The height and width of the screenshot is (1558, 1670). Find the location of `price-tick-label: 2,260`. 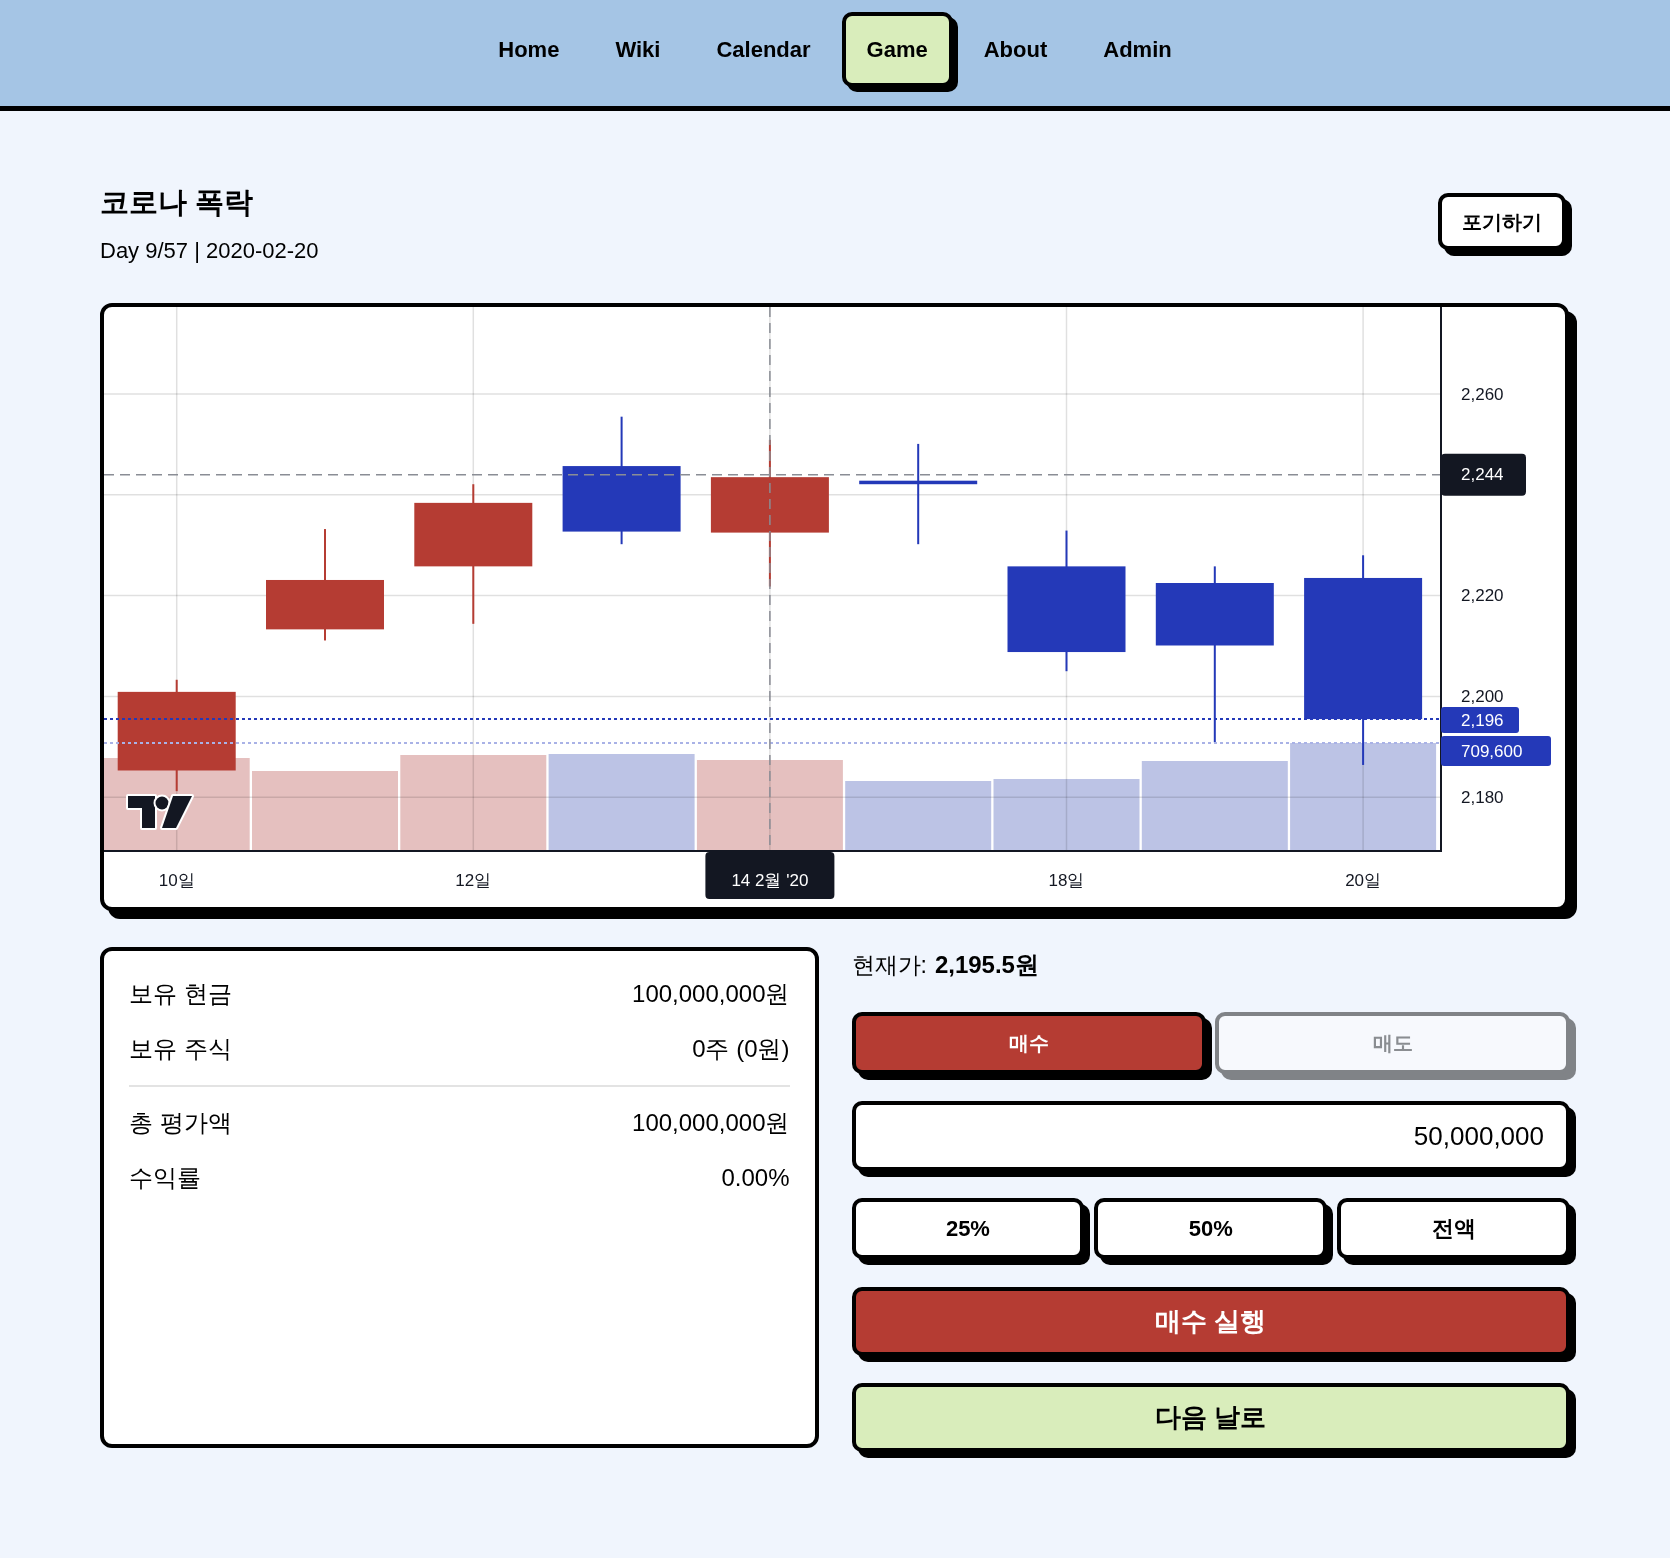

price-tick-label: 2,260 is located at coordinates (1482, 394).